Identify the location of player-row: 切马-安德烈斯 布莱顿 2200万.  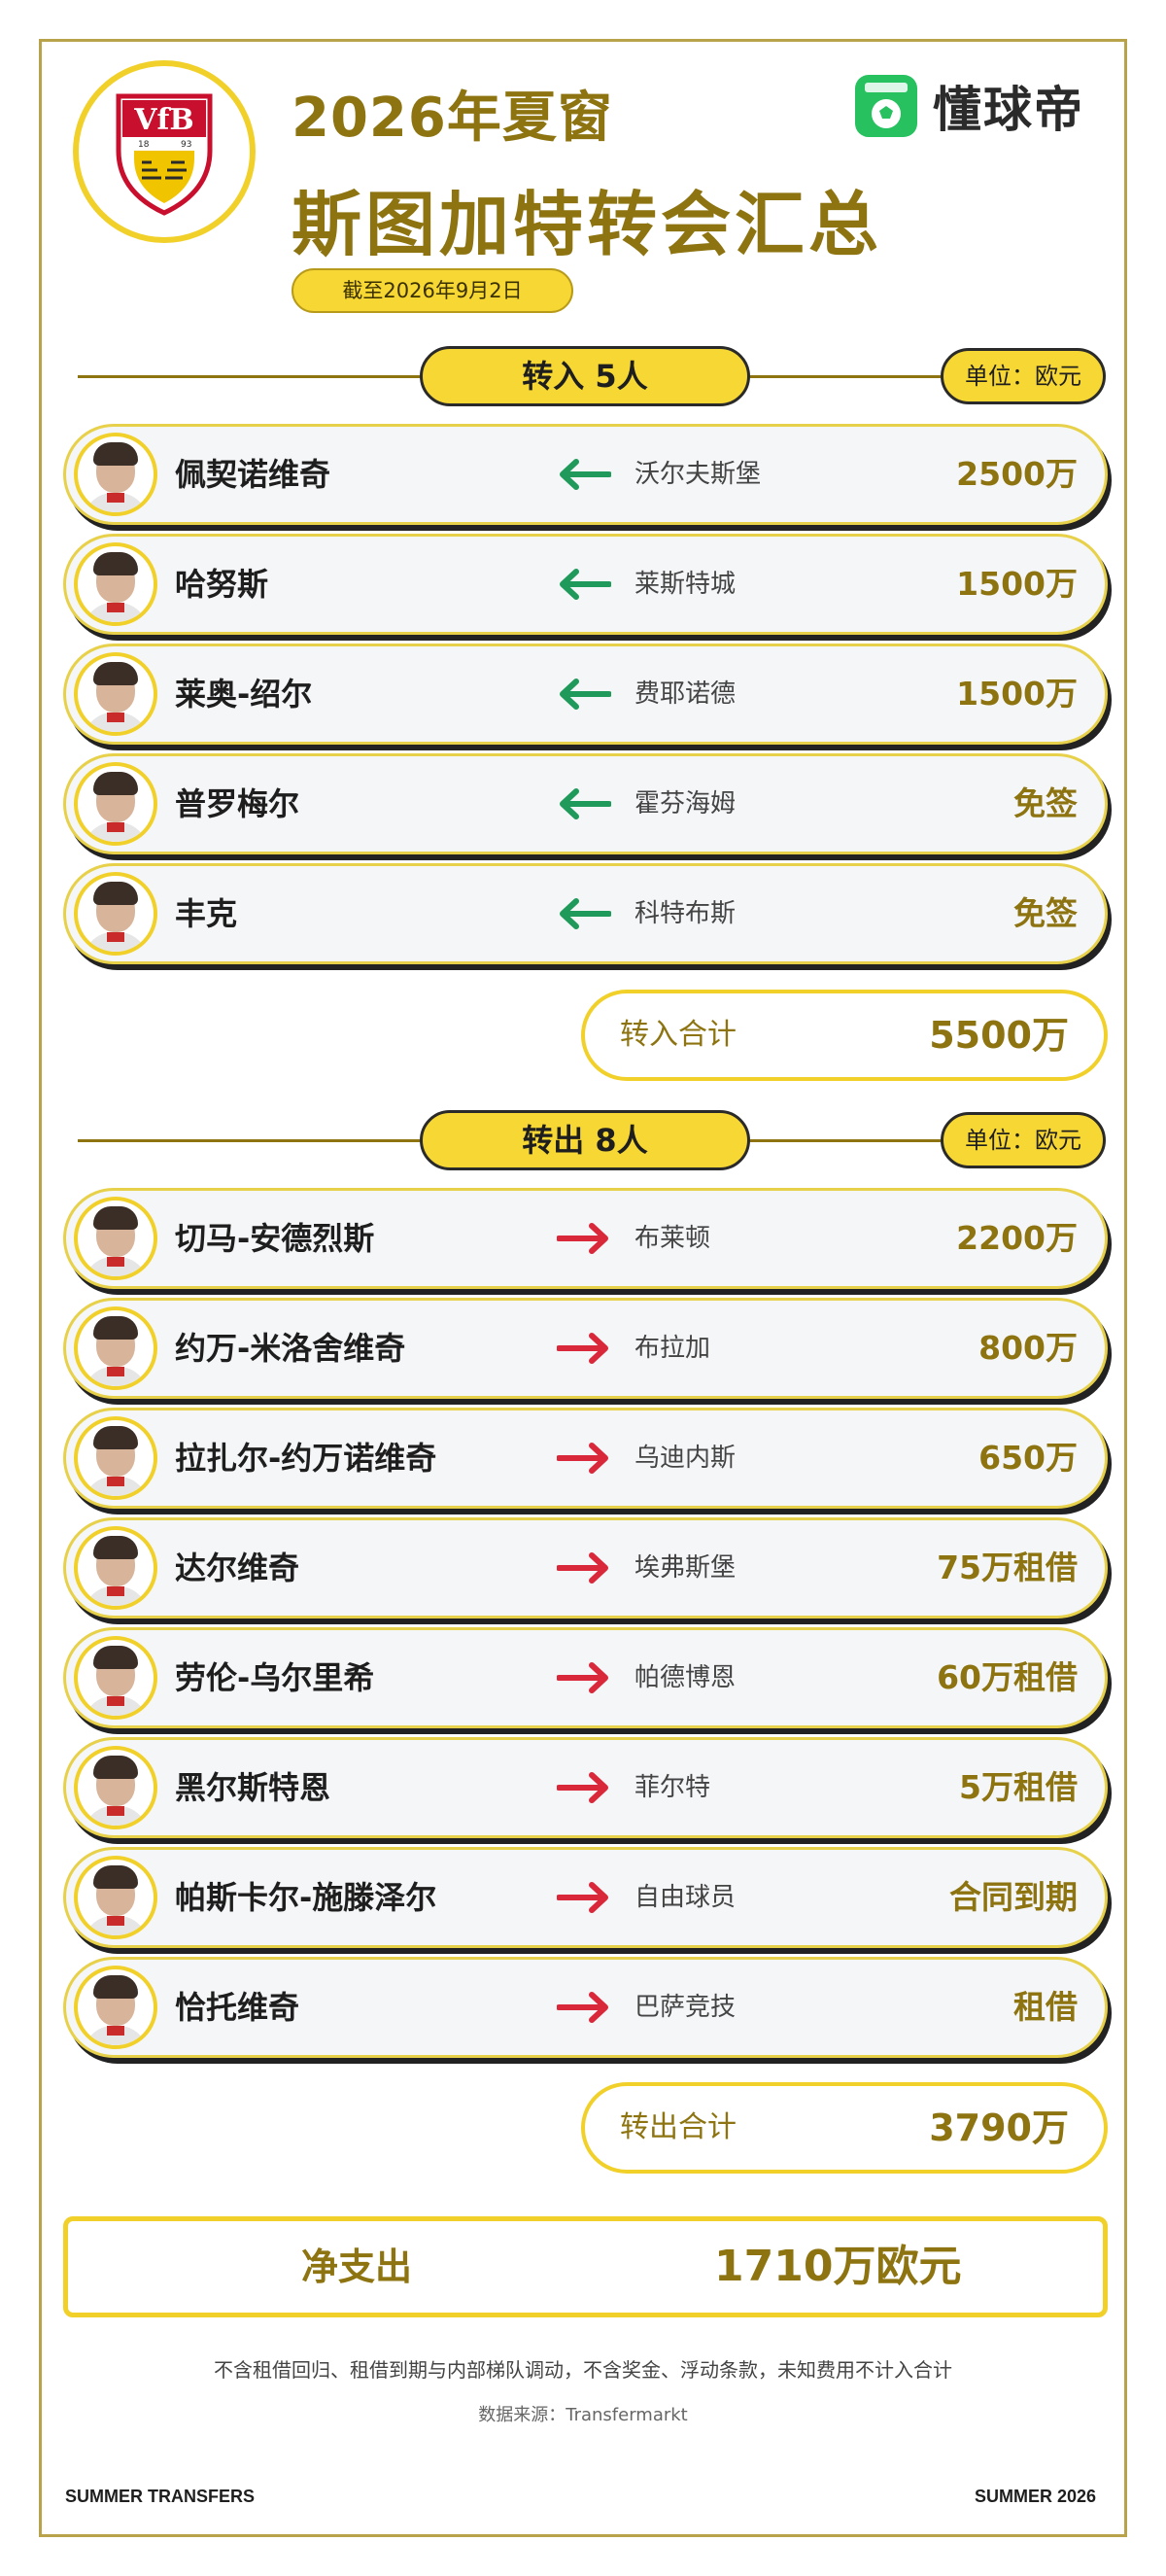
(585, 1238).